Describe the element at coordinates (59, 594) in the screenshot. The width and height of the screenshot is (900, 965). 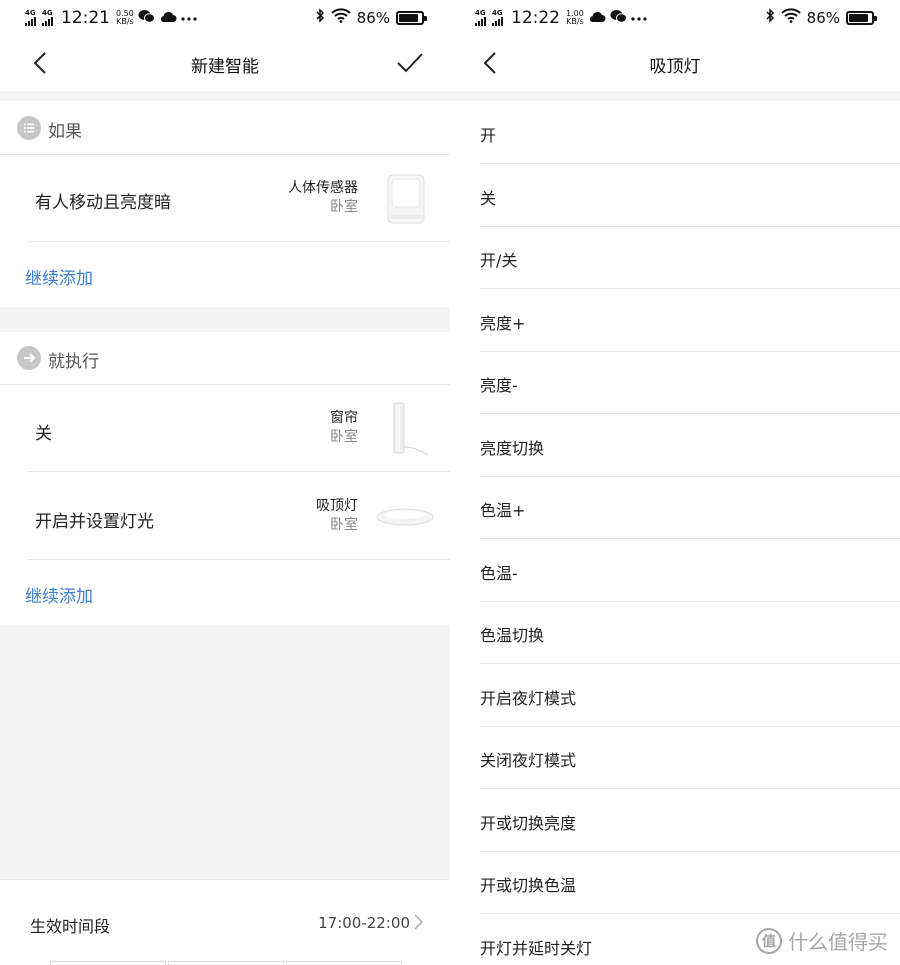
I see `add-action-link: 继续添加` at that location.